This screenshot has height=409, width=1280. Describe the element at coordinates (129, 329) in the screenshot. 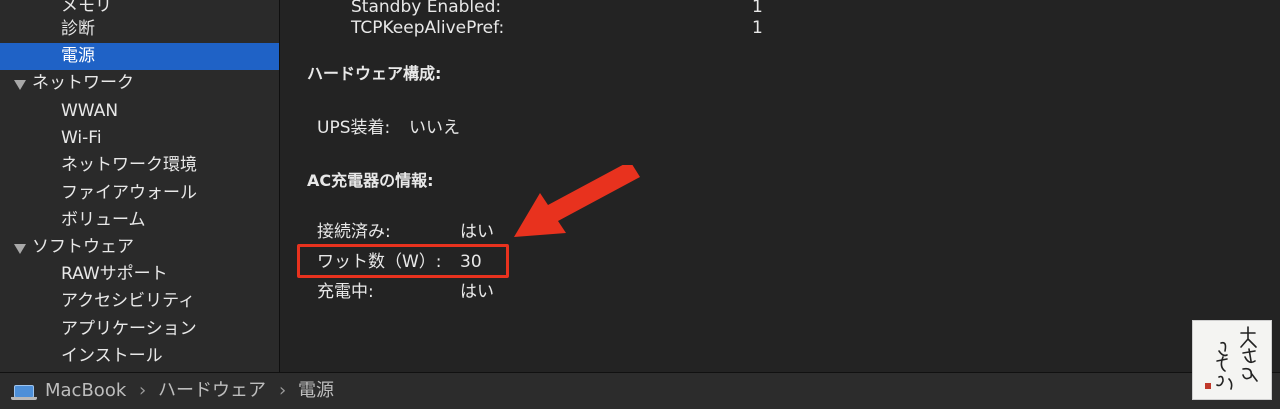

I see `sidebar-item-label: アプリケーション` at that location.